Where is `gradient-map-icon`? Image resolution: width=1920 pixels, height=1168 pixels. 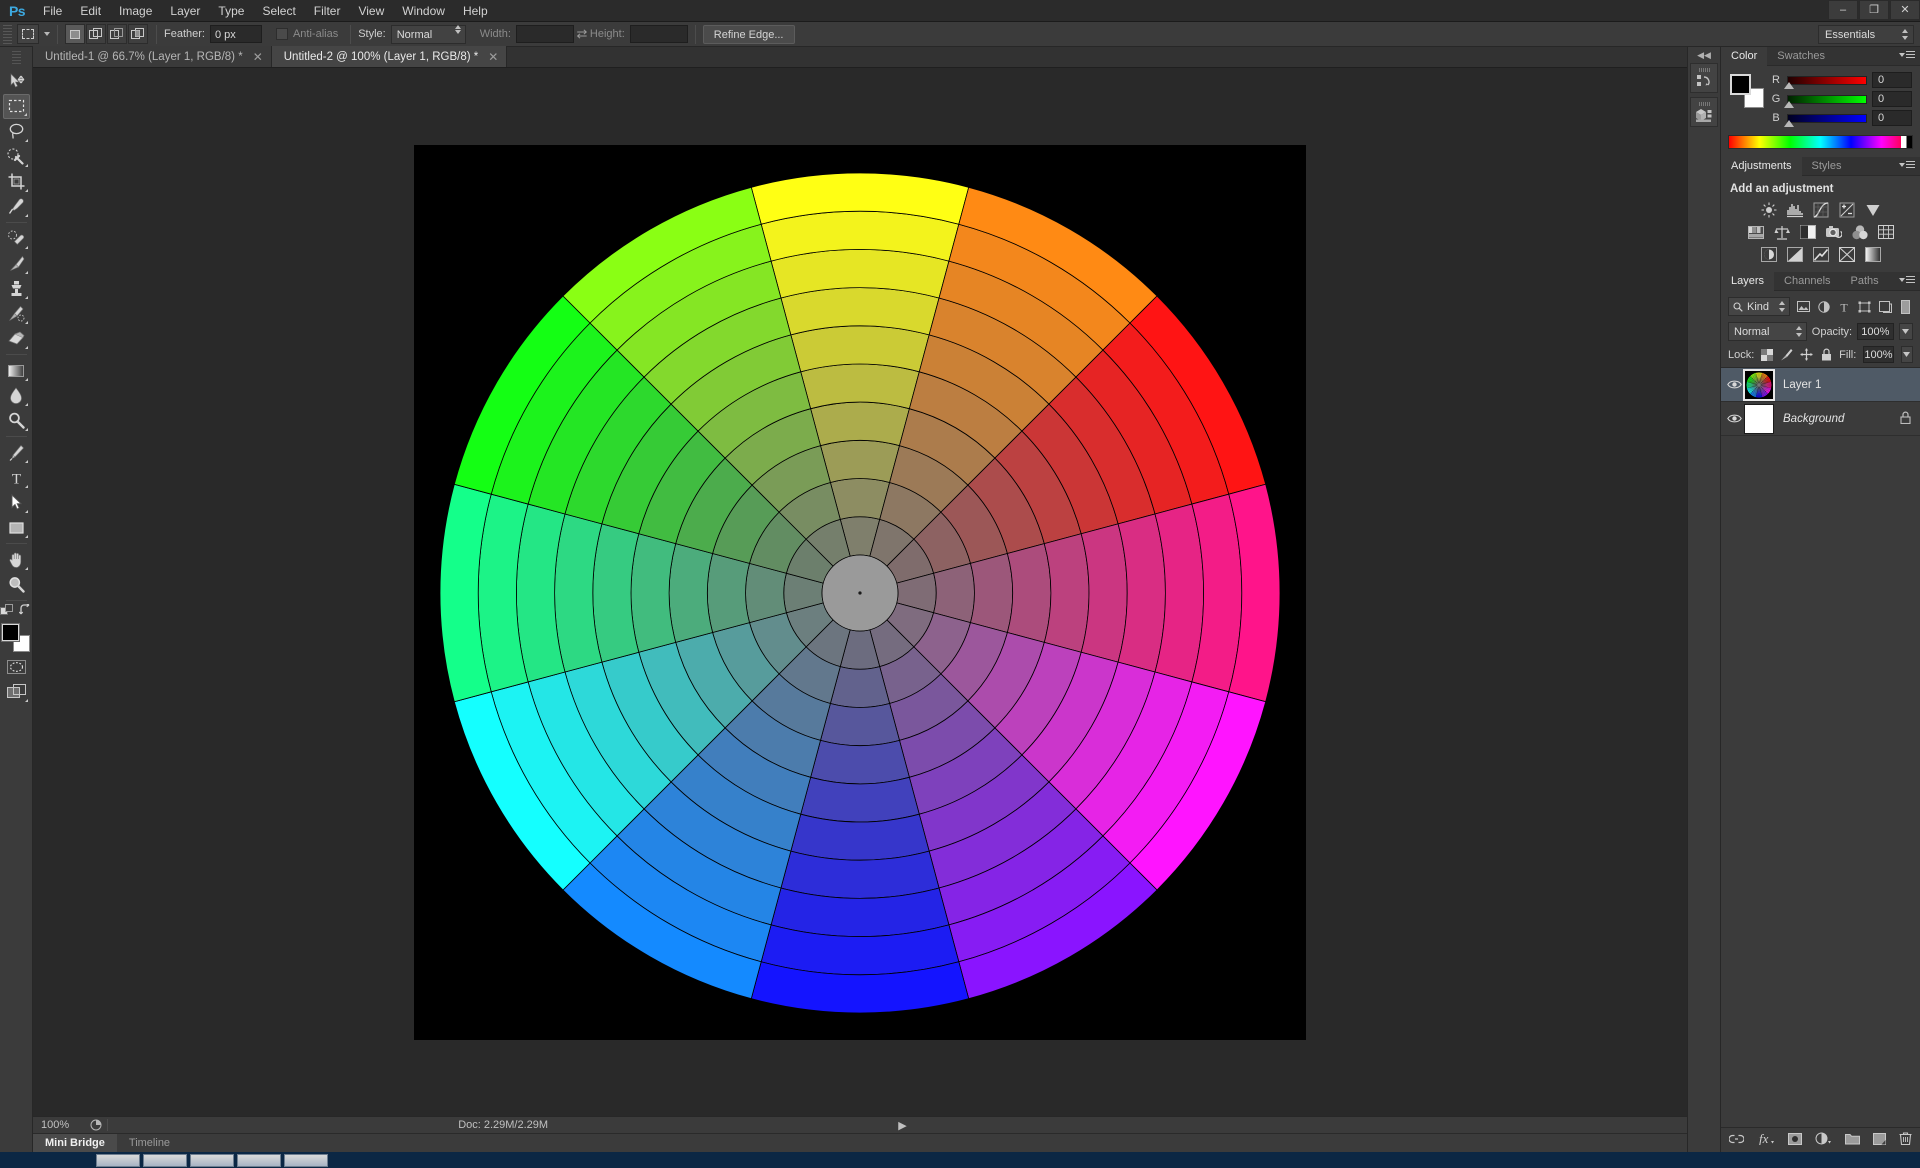 gradient-map-icon is located at coordinates (1872, 254).